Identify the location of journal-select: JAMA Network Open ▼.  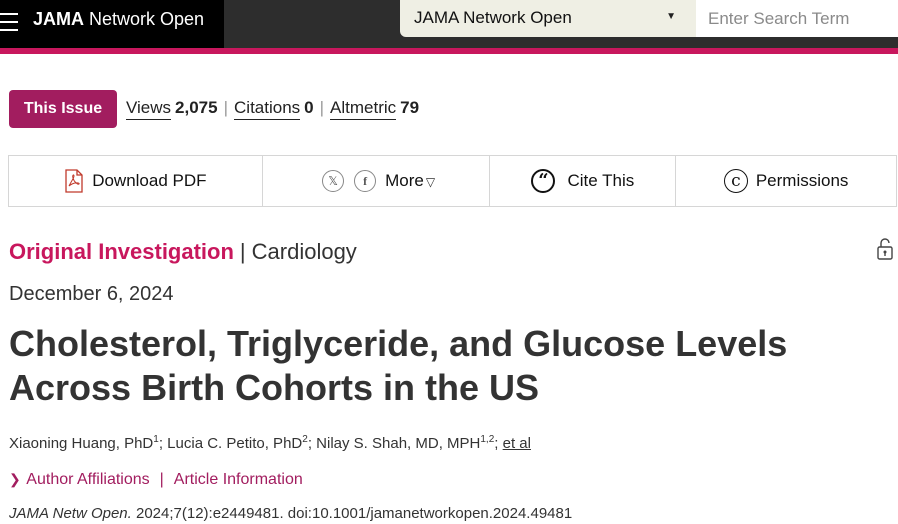
(548, 18).